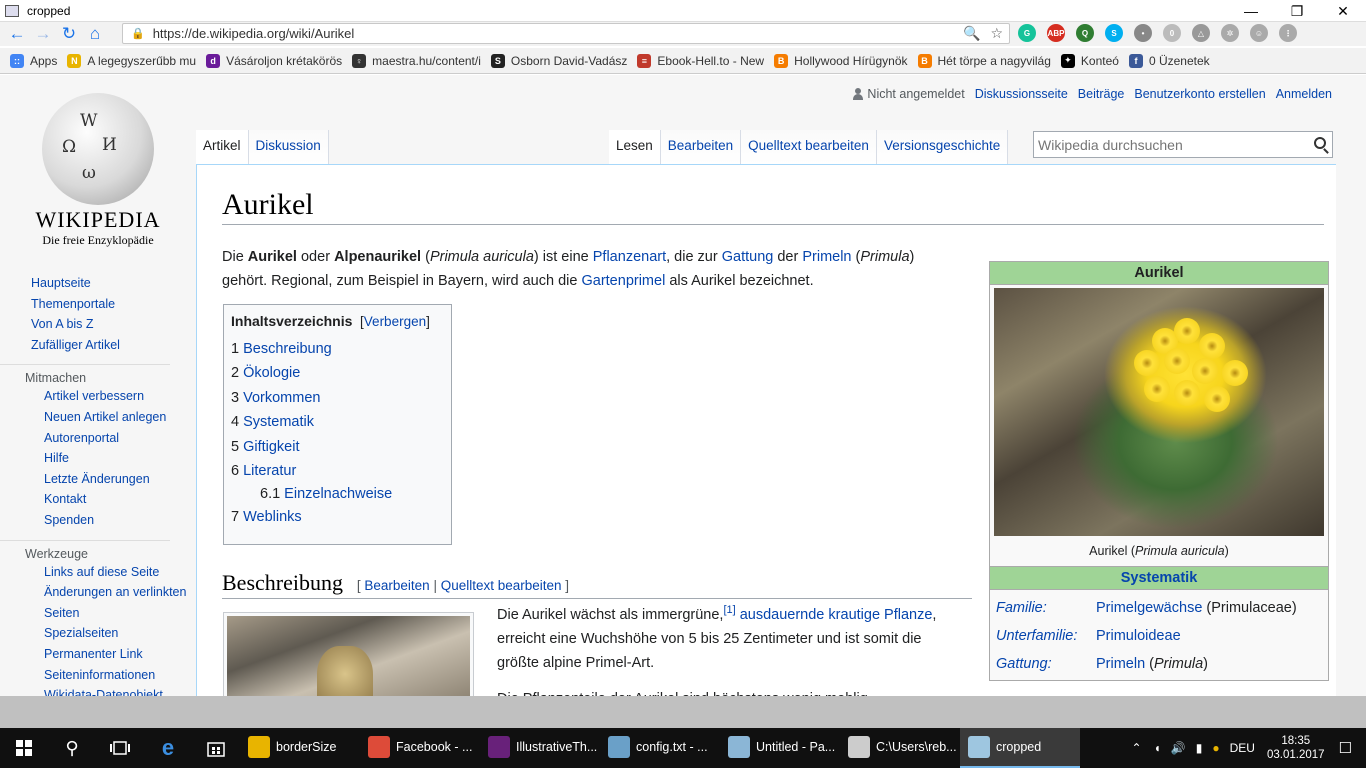 The width and height of the screenshot is (1366, 768). I want to click on toc-item: 3 Vorkommen, so click(337, 398).